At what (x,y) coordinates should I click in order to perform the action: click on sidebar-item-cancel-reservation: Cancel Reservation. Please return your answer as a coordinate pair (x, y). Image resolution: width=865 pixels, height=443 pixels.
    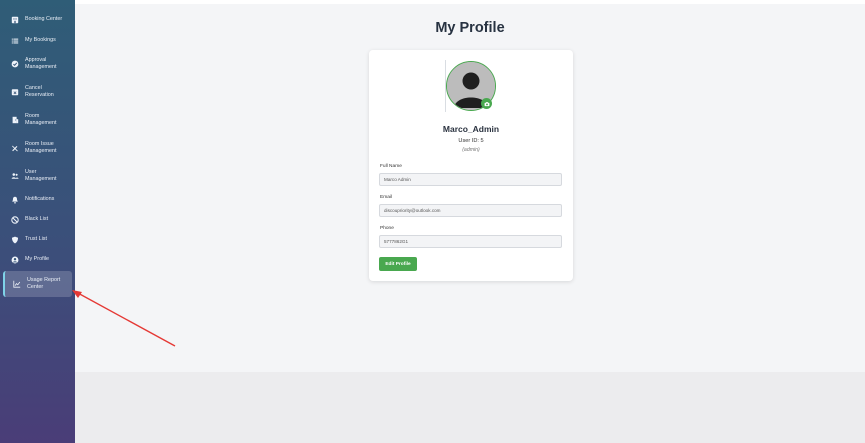
    Looking at the image, I should click on (37, 92).